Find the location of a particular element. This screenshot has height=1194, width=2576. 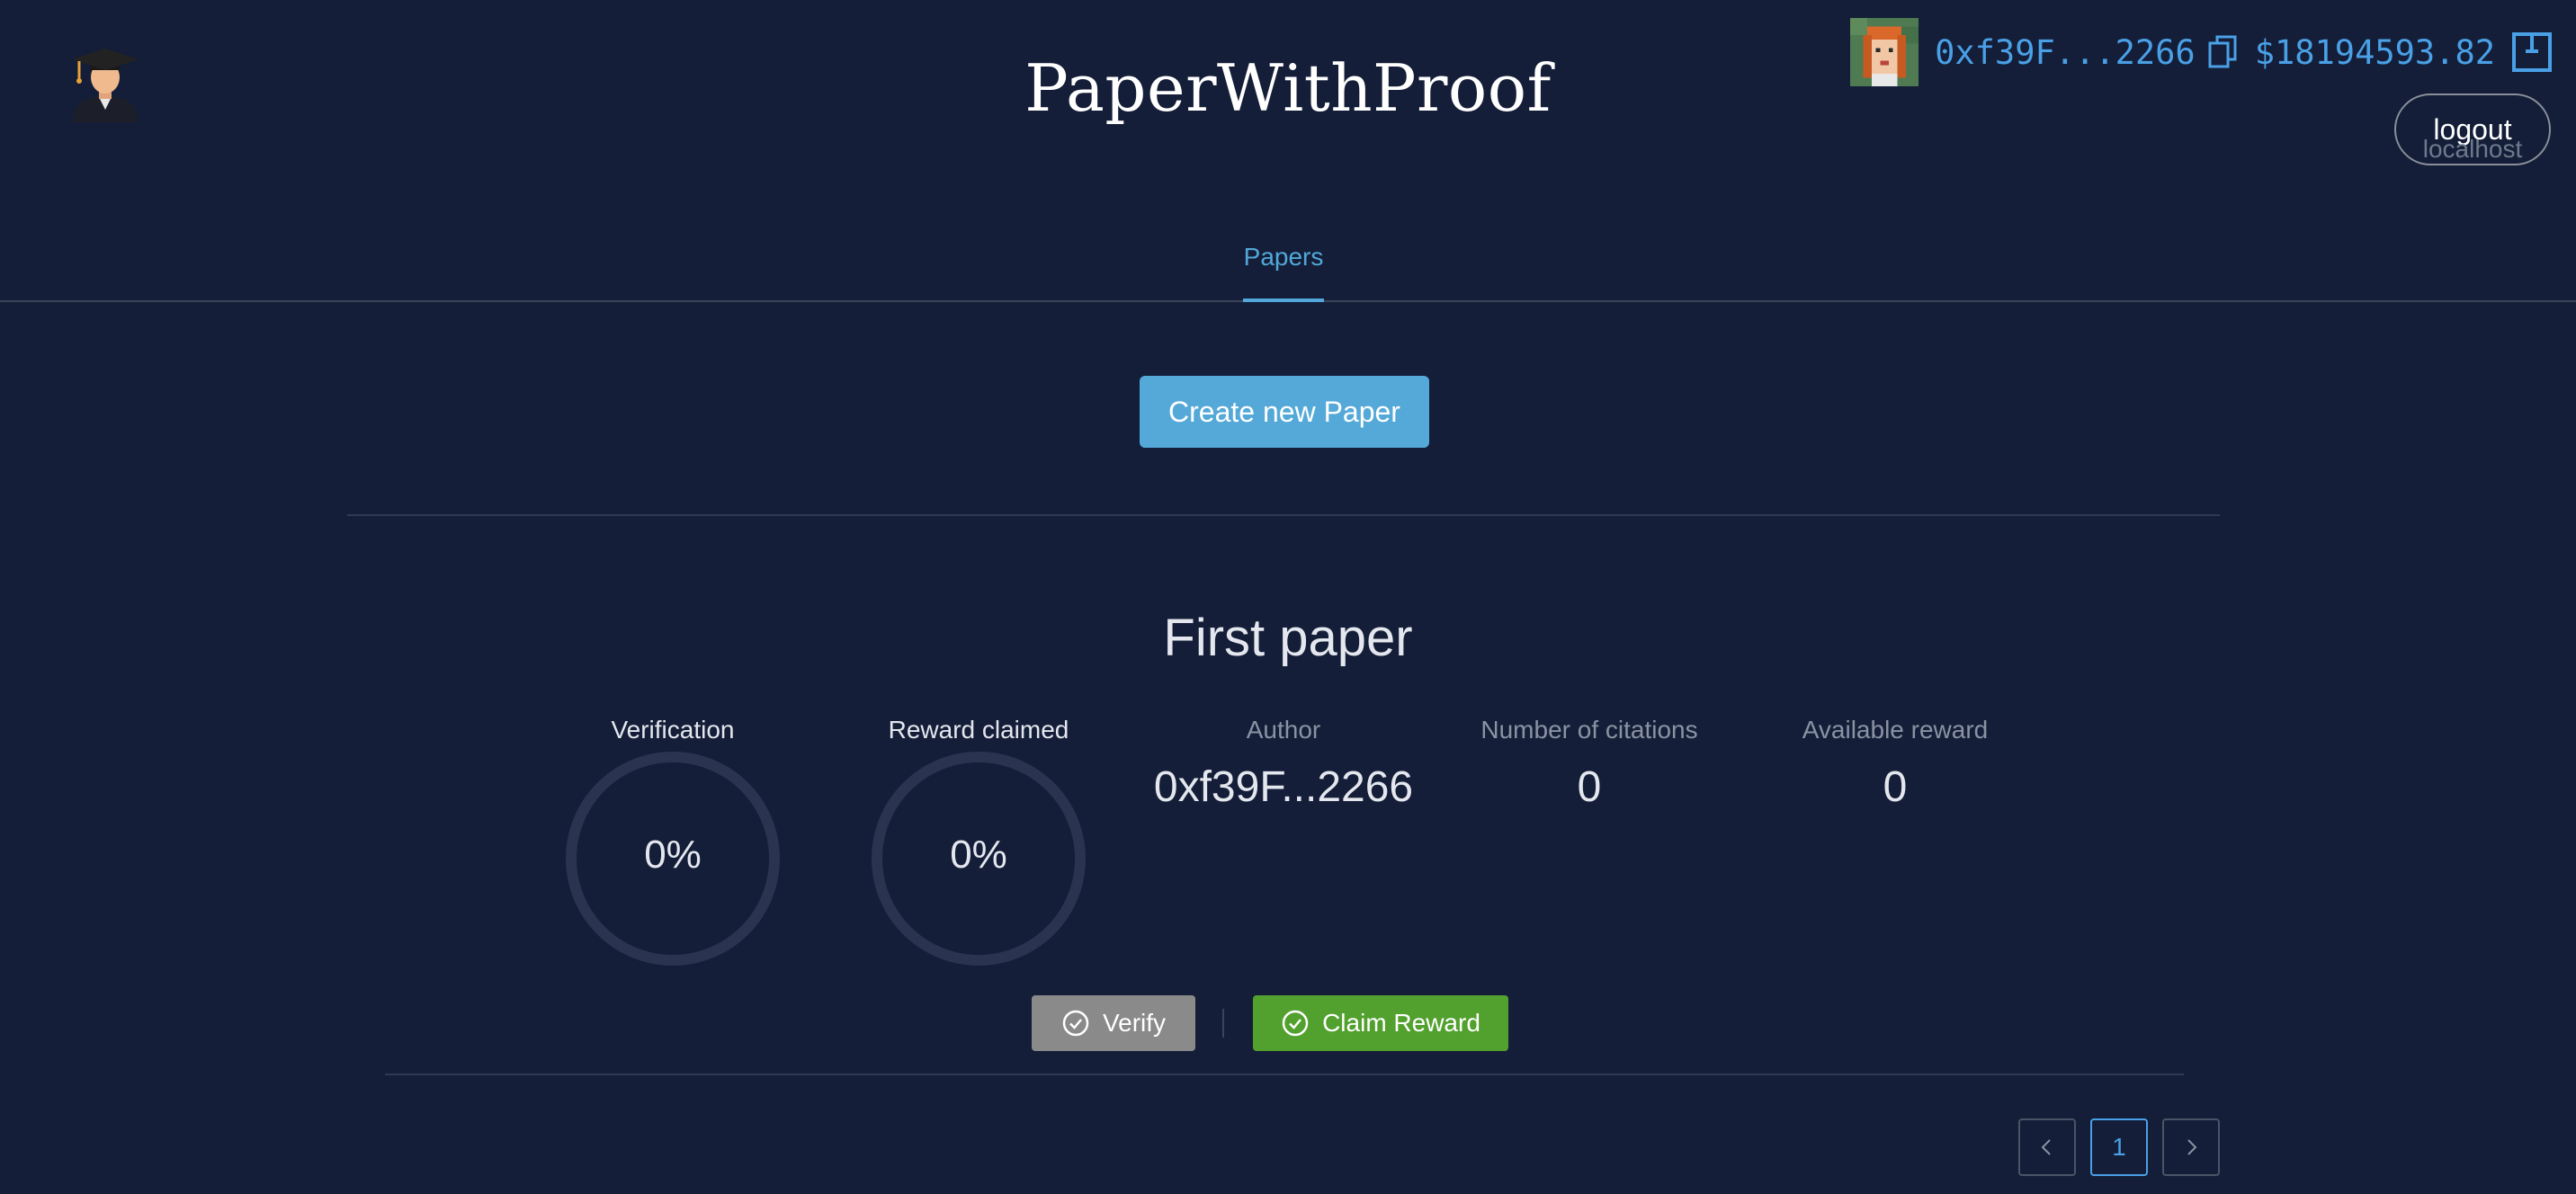

available-reward-label: Available reward is located at coordinates (1895, 730).